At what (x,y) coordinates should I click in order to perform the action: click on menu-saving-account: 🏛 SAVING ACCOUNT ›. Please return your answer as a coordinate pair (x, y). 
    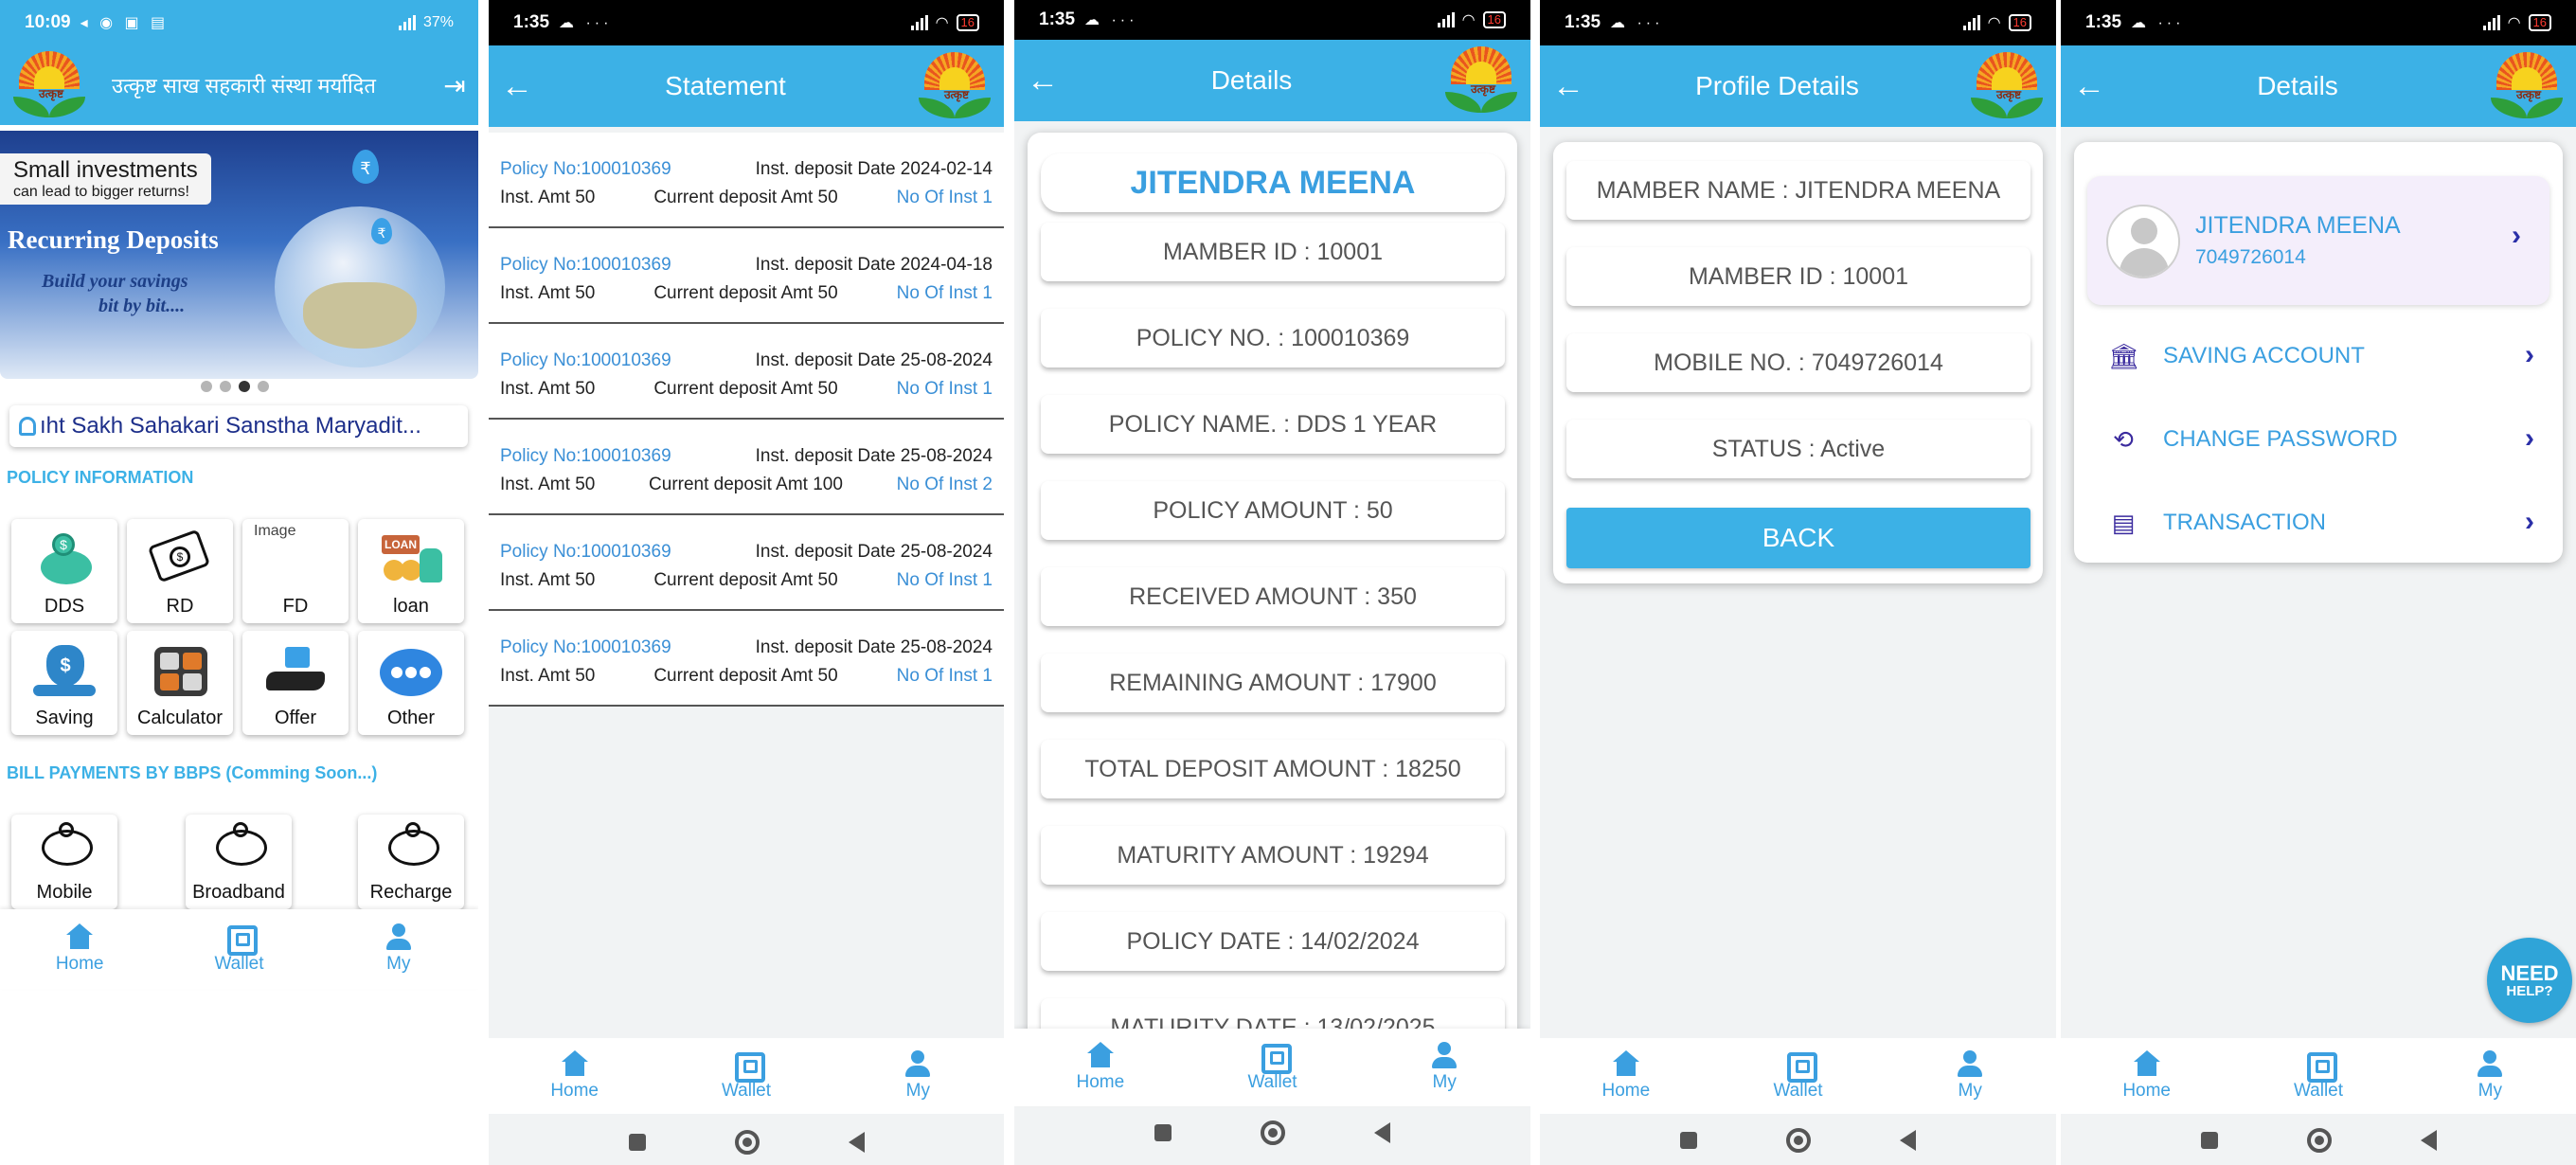
    Looking at the image, I should click on (2318, 356).